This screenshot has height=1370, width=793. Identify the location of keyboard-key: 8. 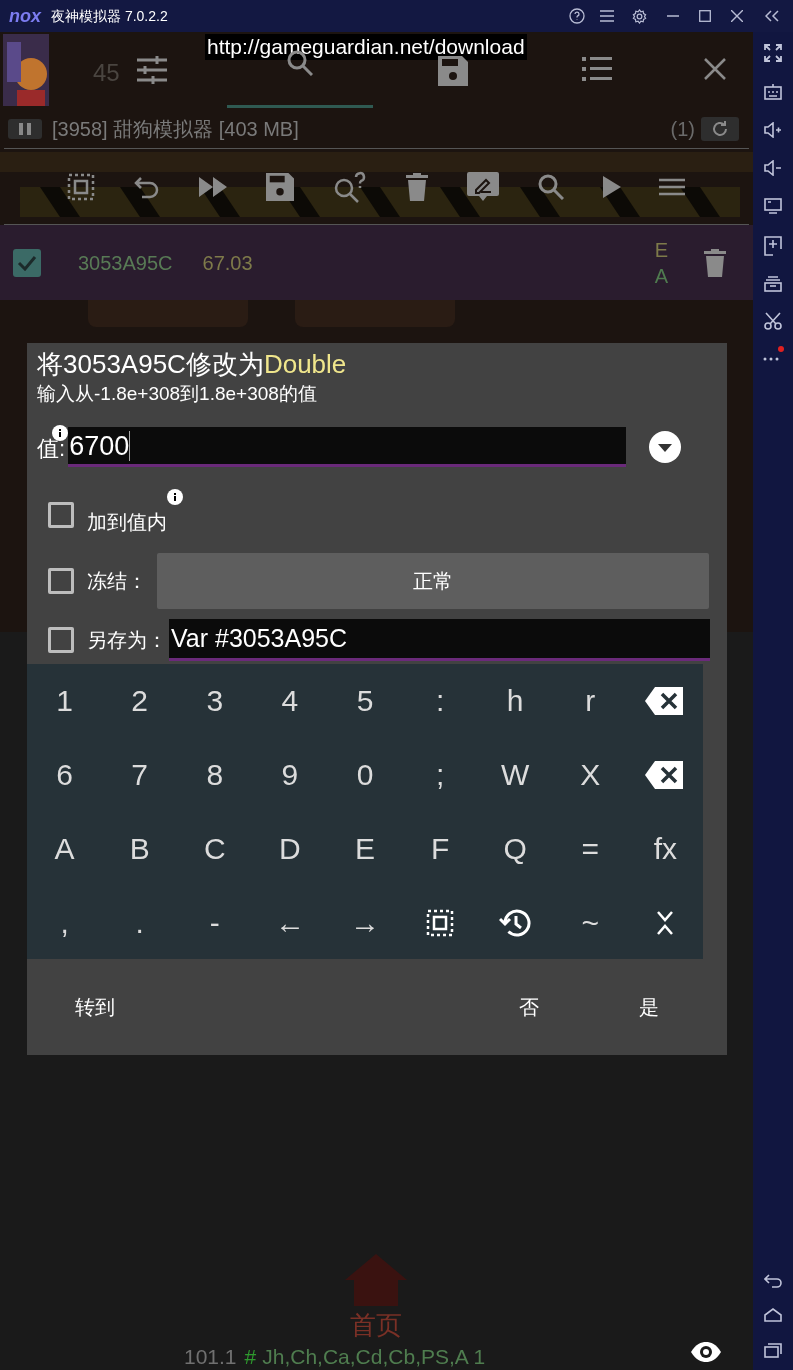
(215, 774).